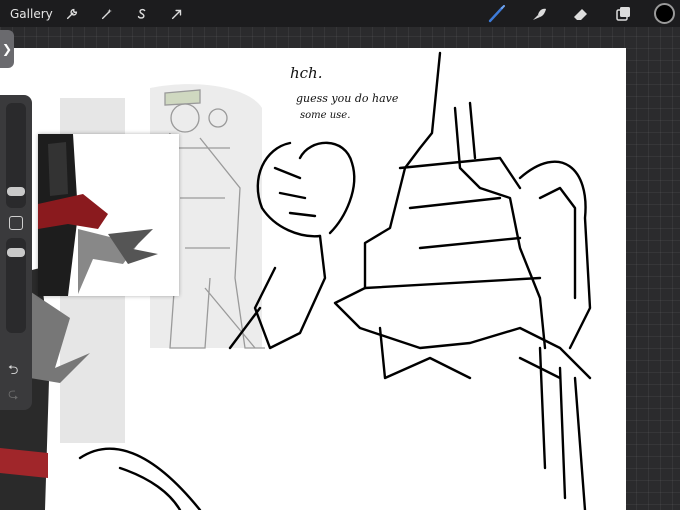  I want to click on modify-button, so click(16, 223).